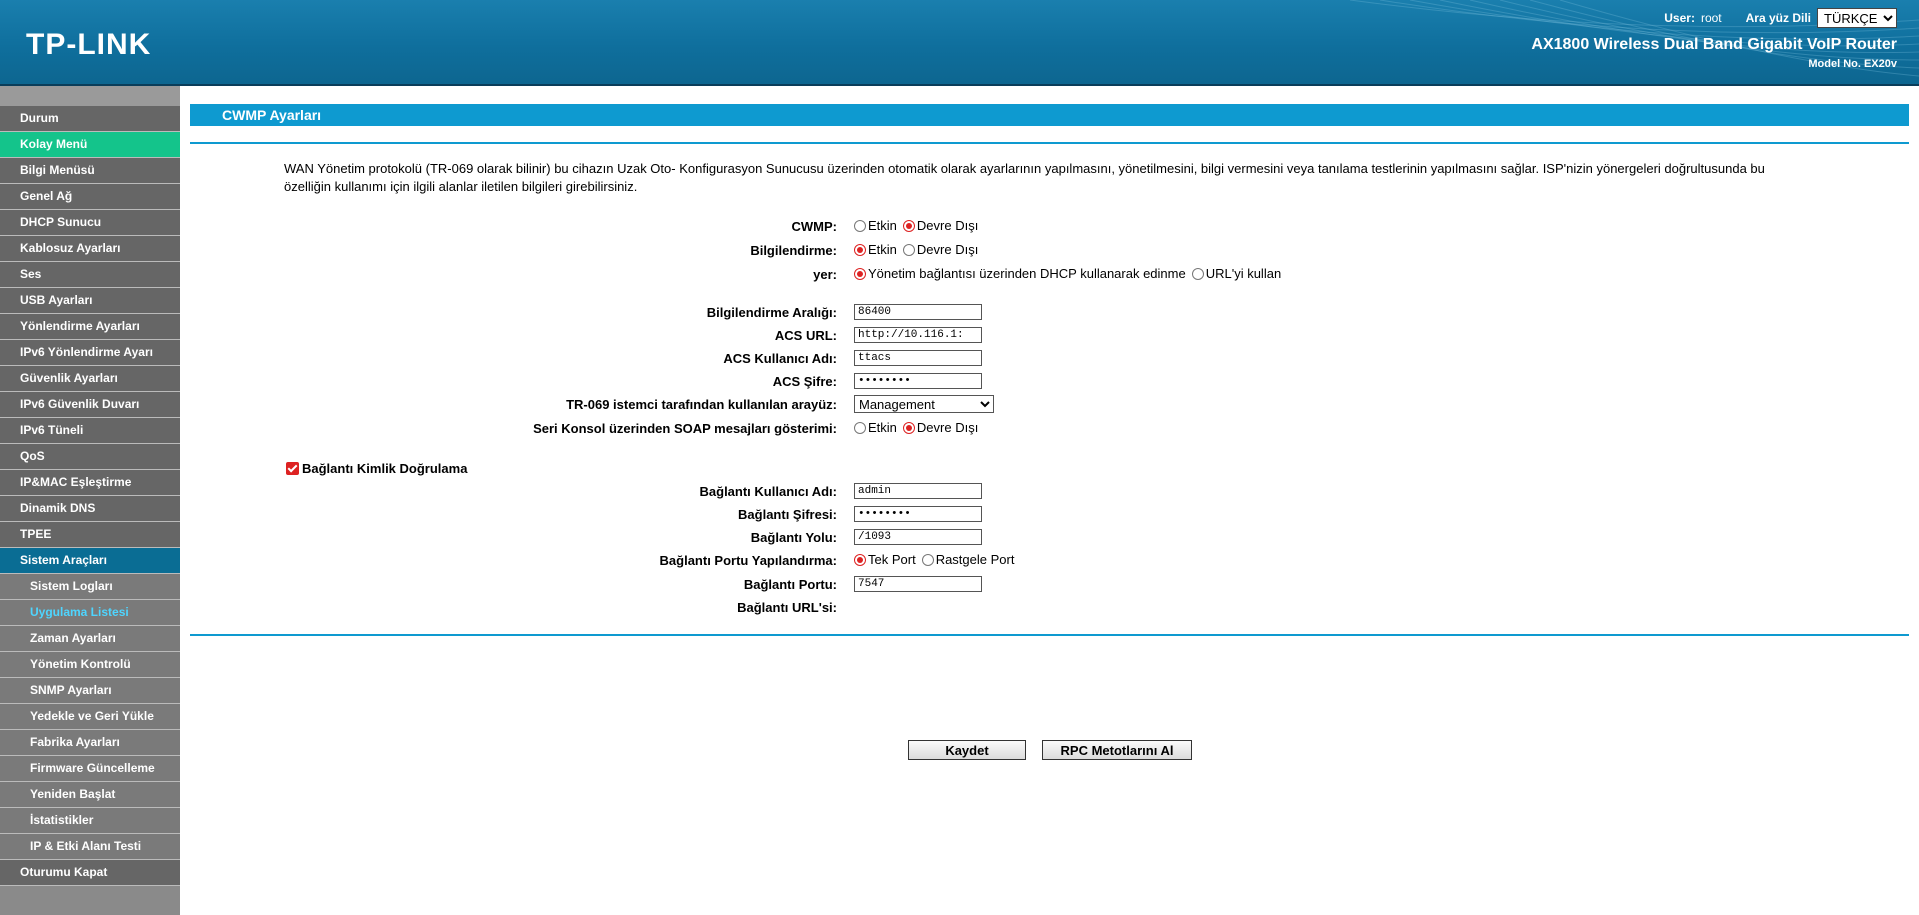  I want to click on title-divider, so click(1049, 143).